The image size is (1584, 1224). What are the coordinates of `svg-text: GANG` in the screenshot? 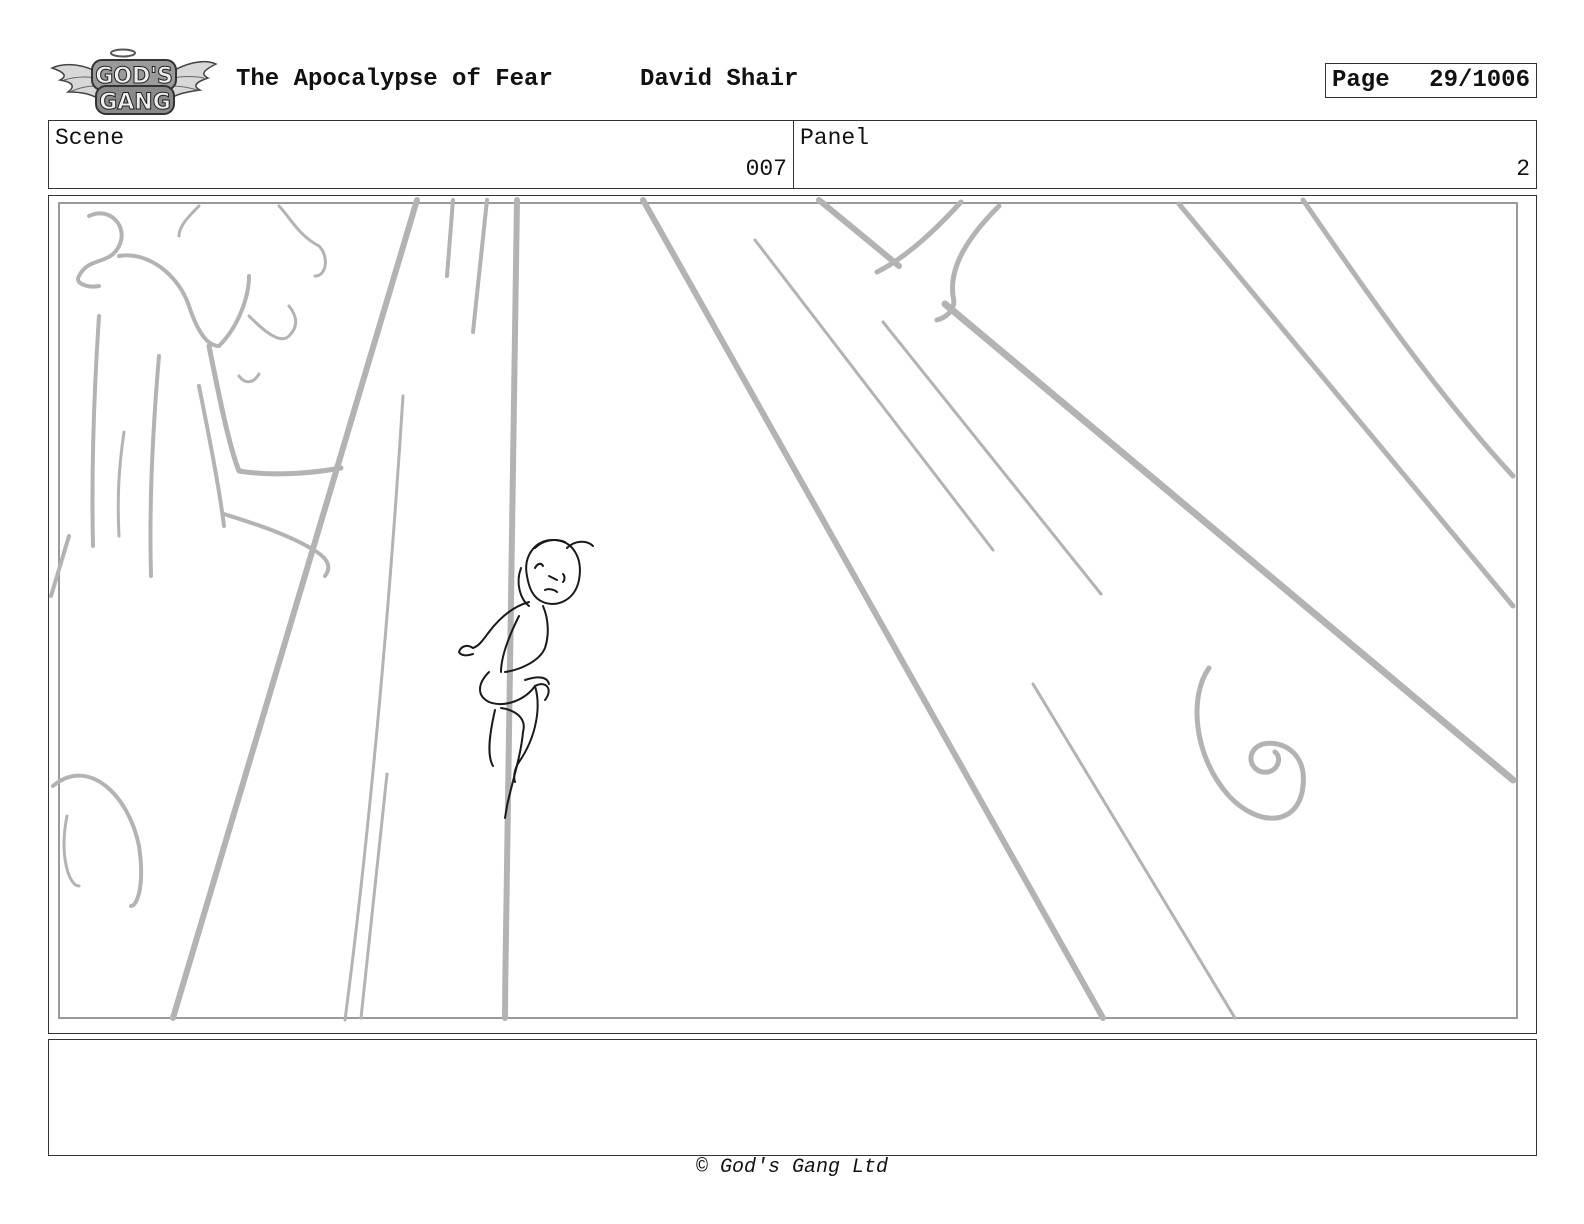 It's located at (135, 102).